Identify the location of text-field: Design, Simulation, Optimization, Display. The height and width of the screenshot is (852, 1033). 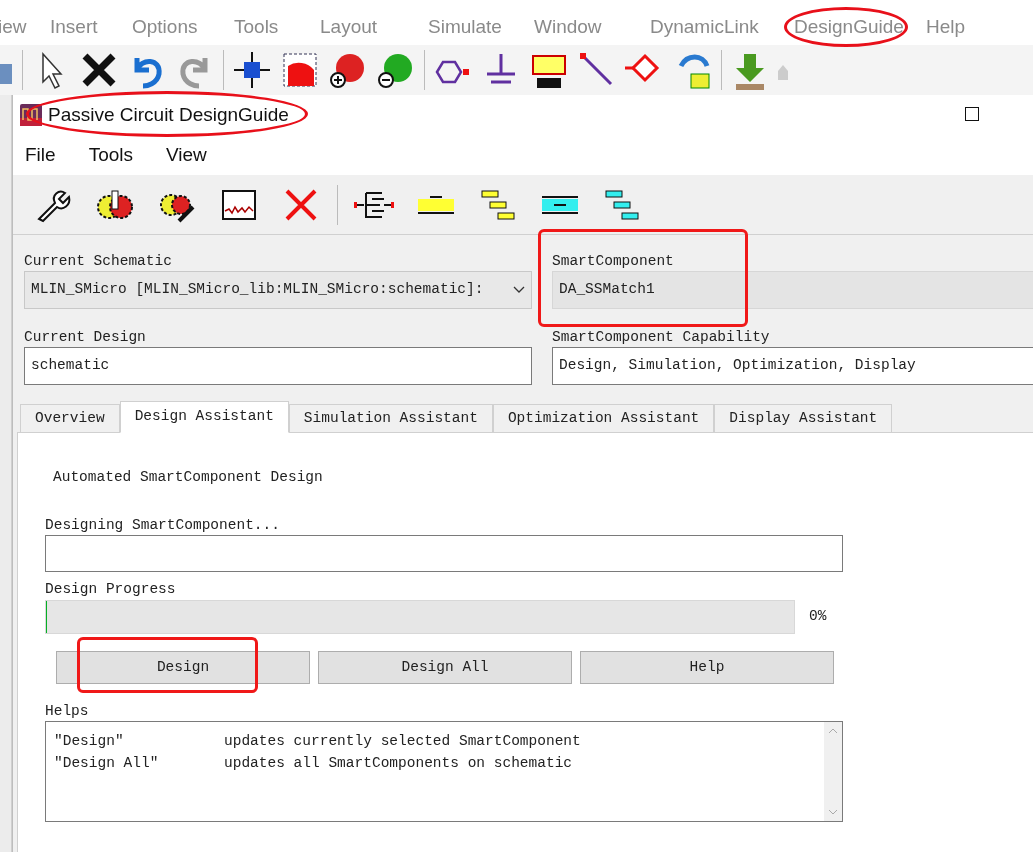
(792, 366).